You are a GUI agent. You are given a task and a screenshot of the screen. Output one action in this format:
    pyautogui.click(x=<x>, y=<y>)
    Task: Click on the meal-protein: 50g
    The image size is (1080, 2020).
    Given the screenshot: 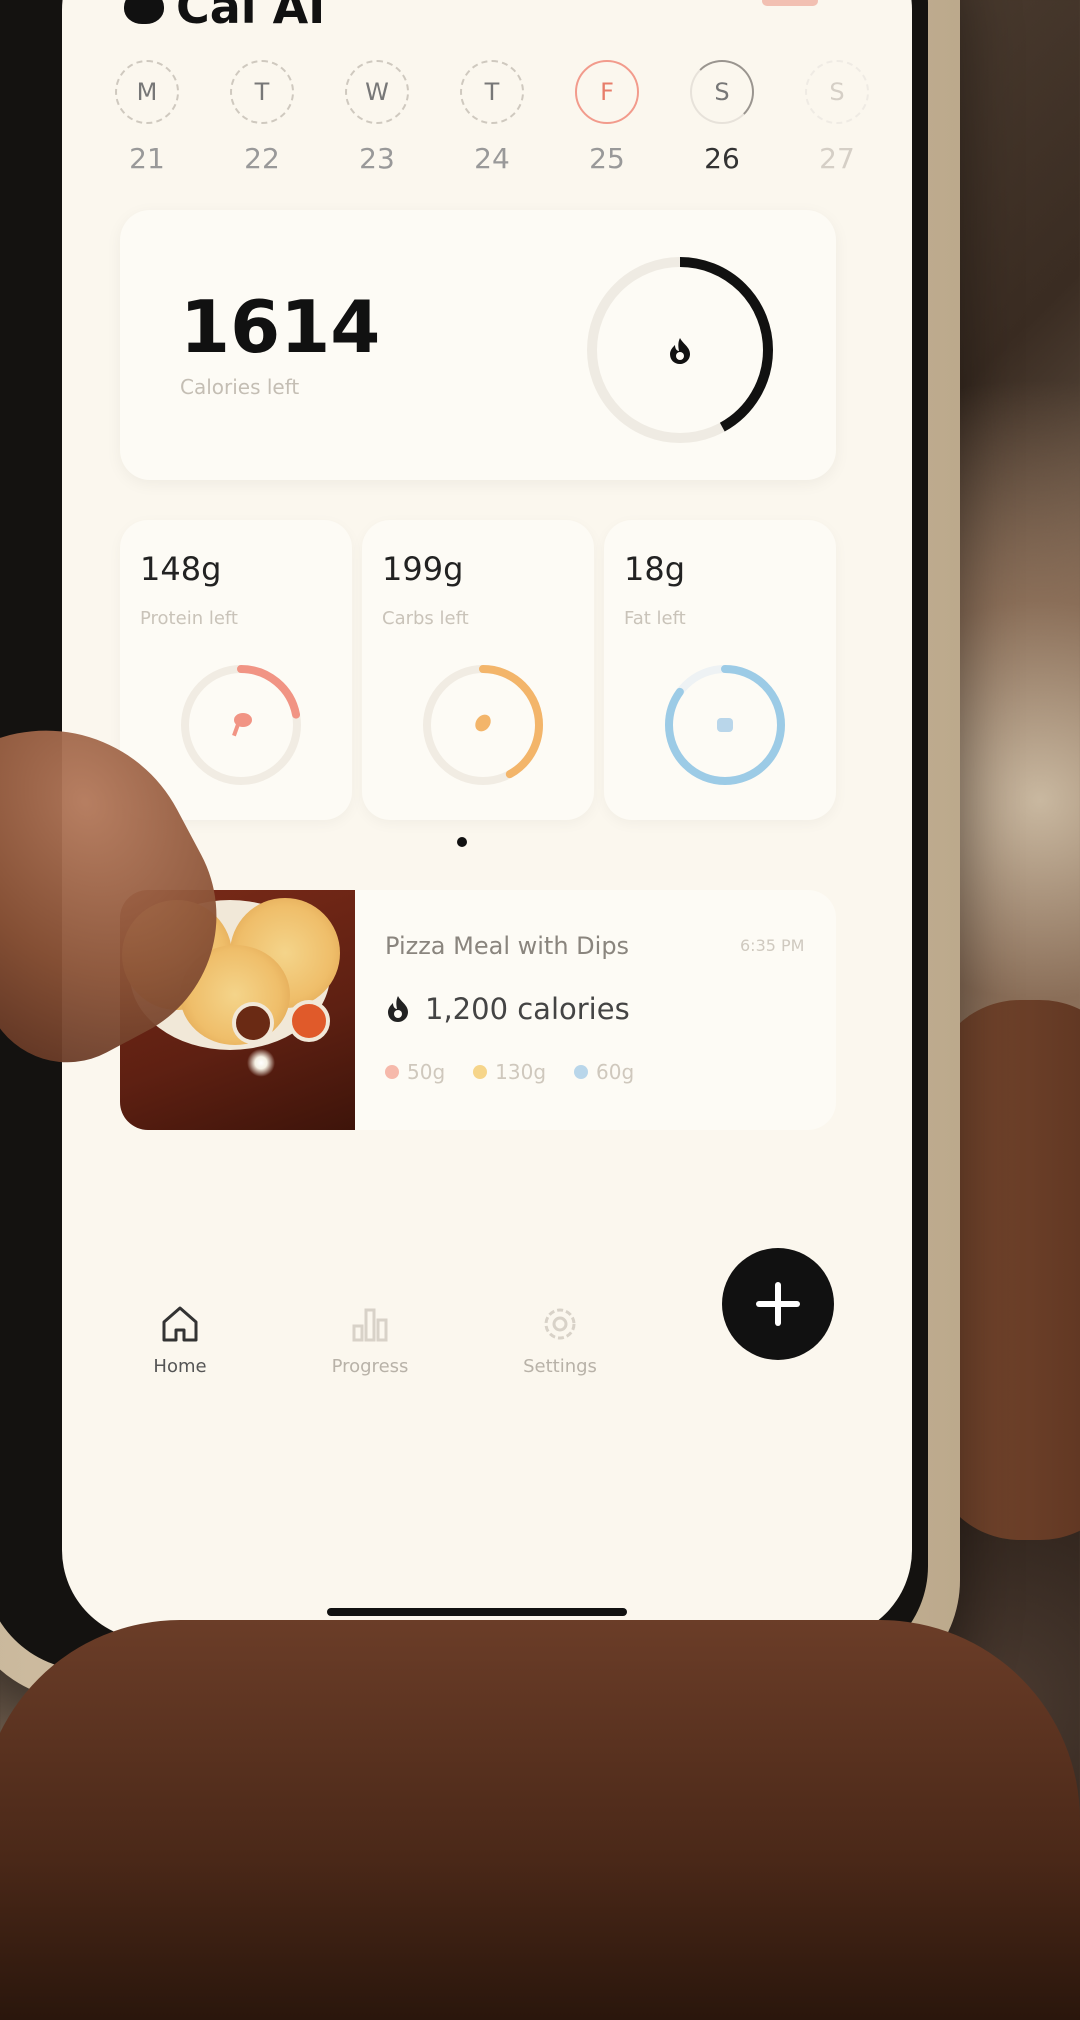 What is the action you would take?
    pyautogui.click(x=415, y=1072)
    